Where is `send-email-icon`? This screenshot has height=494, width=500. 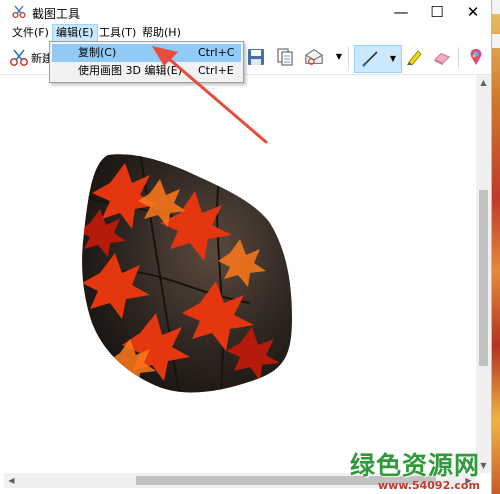
send-email-icon is located at coordinates (314, 57).